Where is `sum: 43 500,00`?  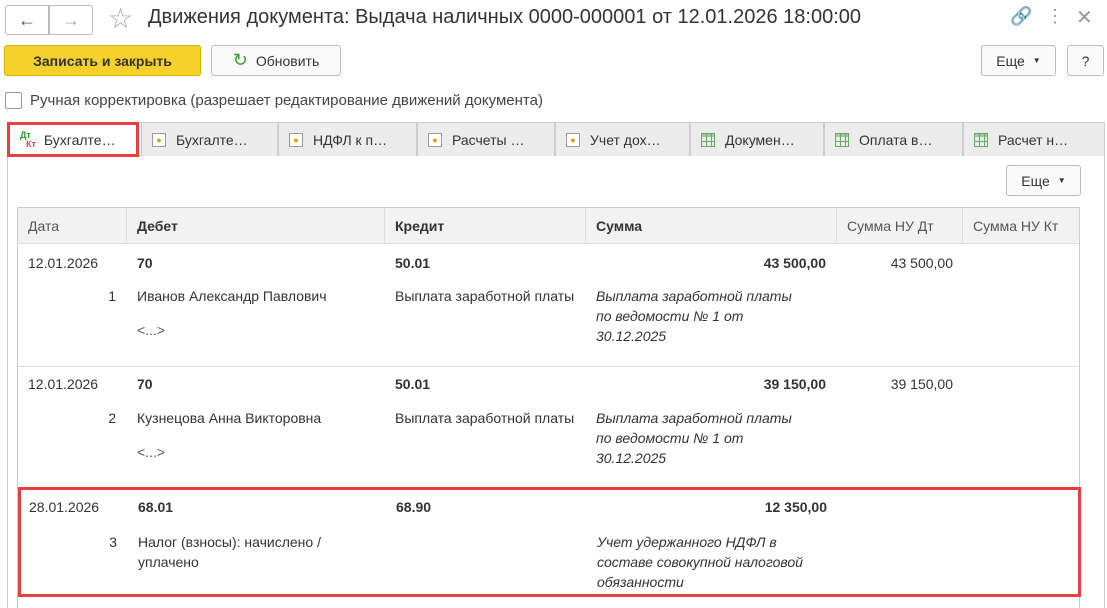
sum: 43 500,00 is located at coordinates (794, 263).